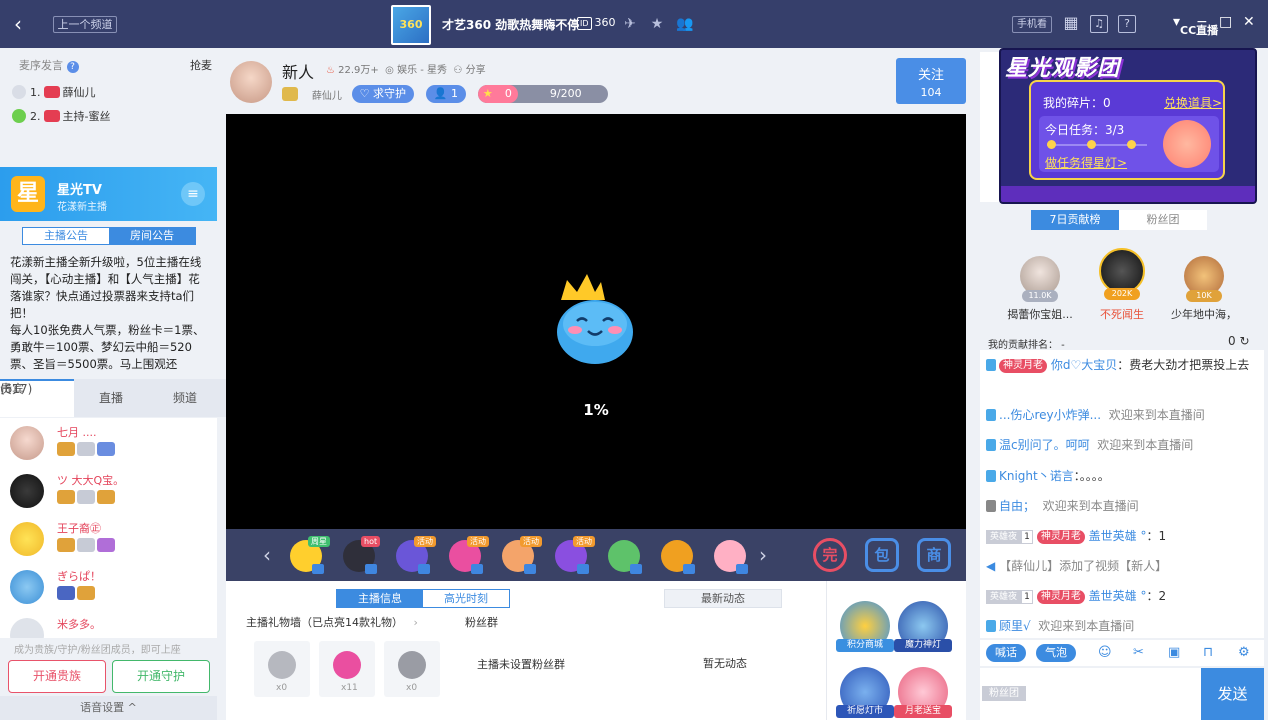  What do you see at coordinates (1174, 652) in the screenshot?
I see `image-icon: ▣` at bounding box center [1174, 652].